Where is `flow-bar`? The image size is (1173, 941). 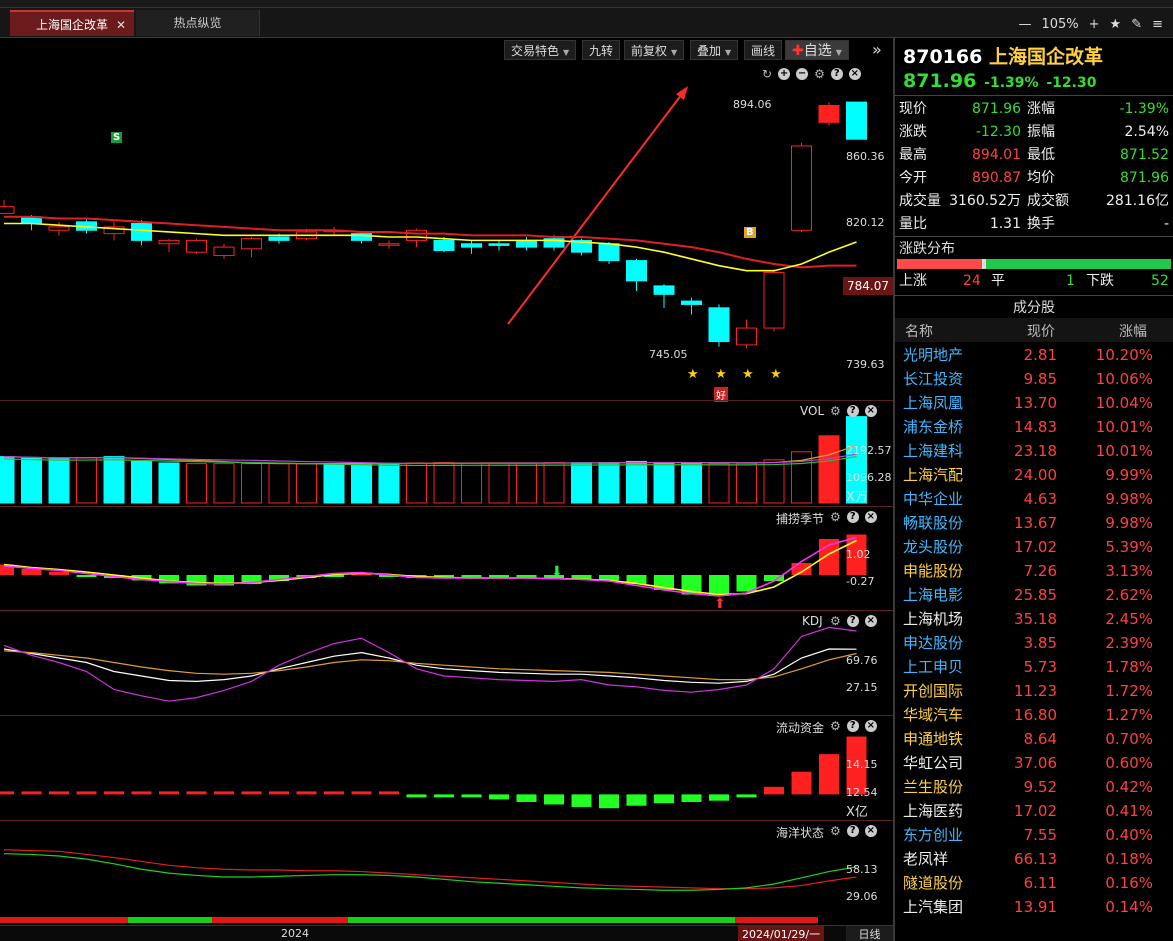
flow-bar is located at coordinates (59, 793).